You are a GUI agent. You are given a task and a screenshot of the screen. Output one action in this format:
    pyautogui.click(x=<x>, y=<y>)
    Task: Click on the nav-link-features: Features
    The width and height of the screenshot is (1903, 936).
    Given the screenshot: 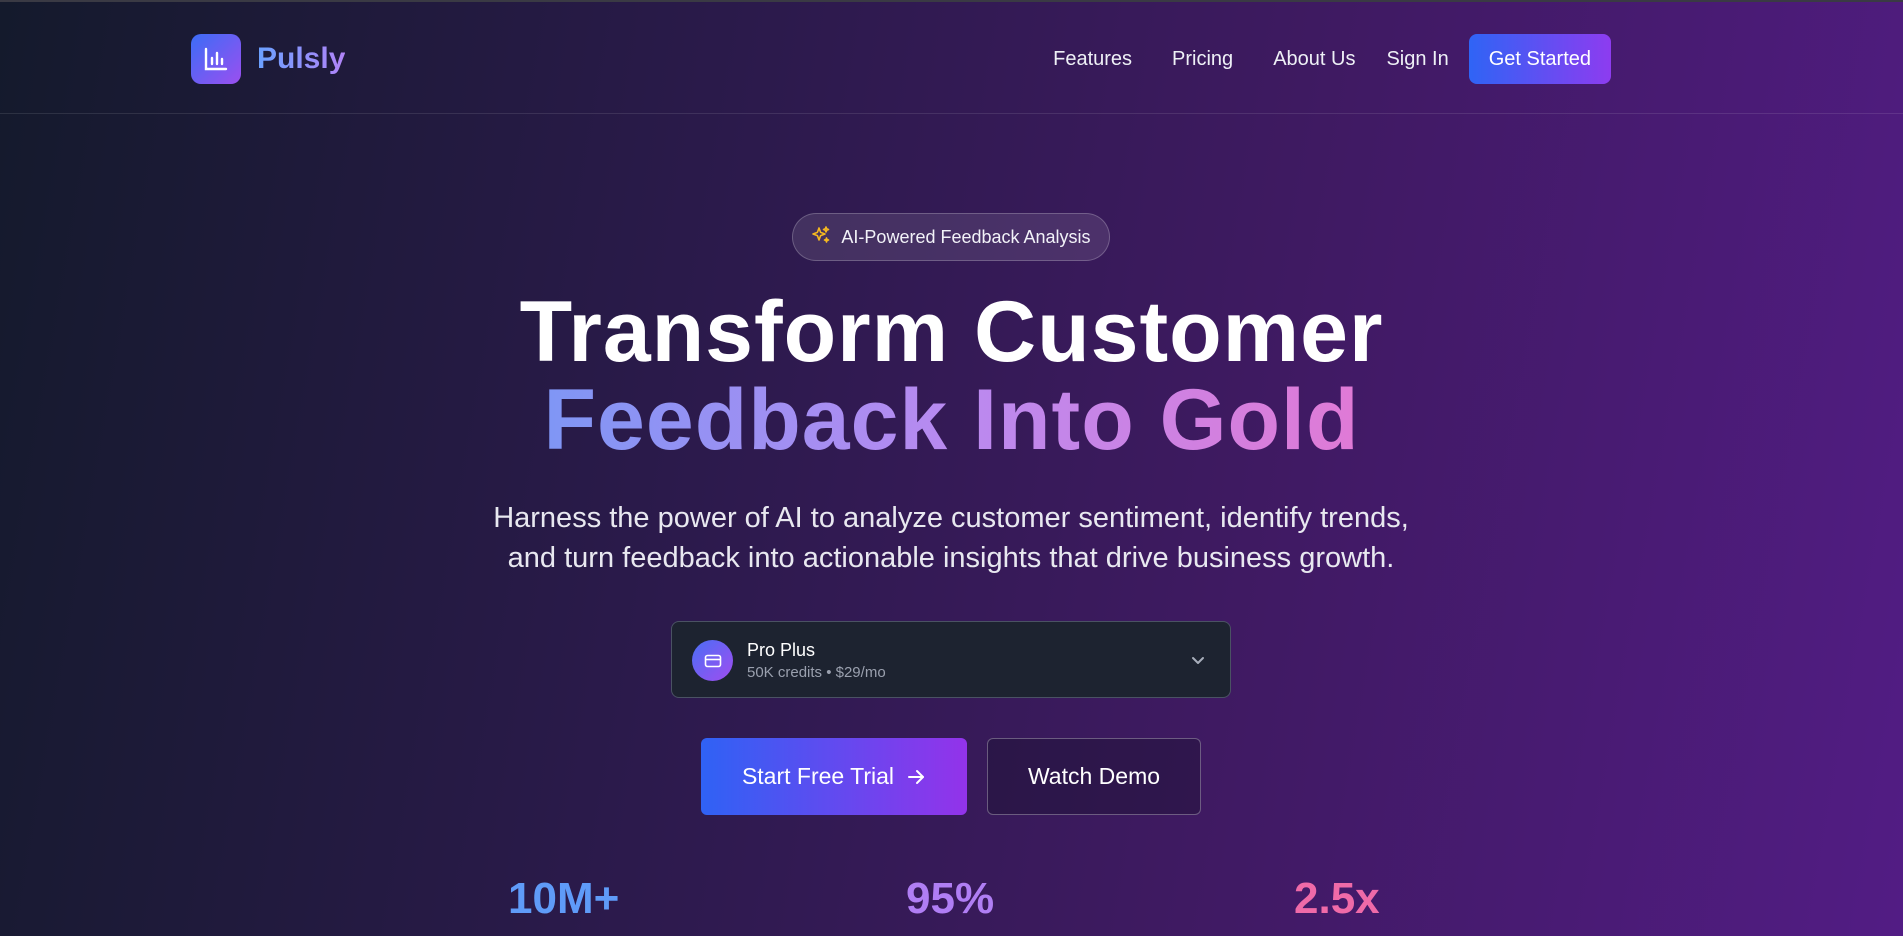 What is the action you would take?
    pyautogui.click(x=1092, y=59)
    